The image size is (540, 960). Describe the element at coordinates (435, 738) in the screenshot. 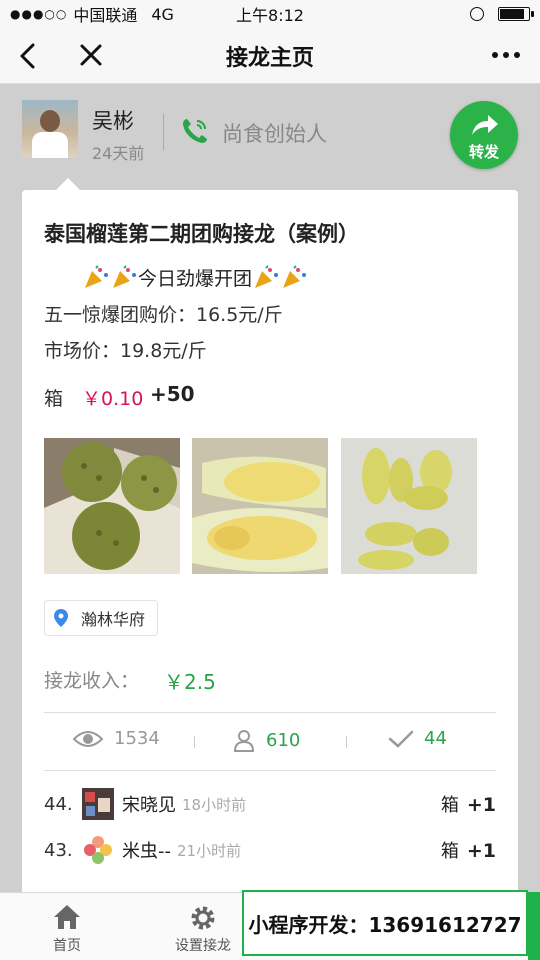

I see `completed-count: 44` at that location.